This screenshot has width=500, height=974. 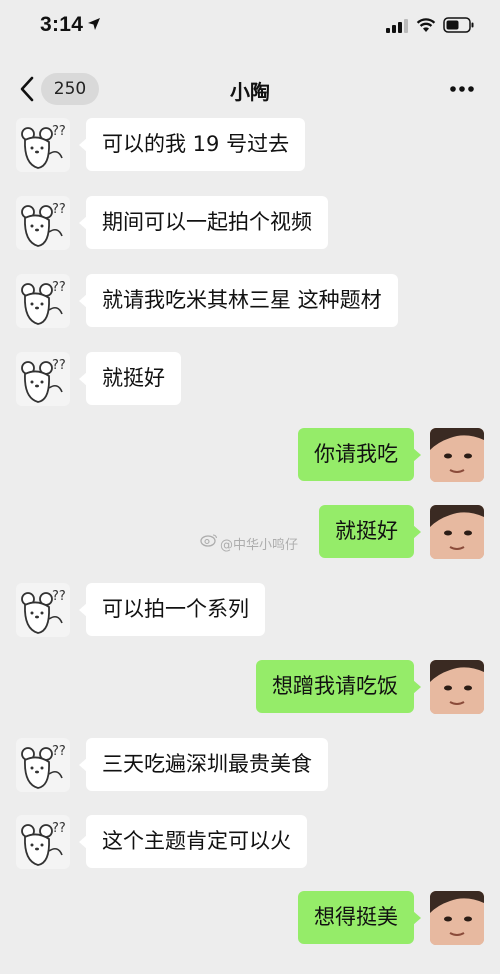 What do you see at coordinates (62, 24) in the screenshot?
I see `status-time: 3:14` at bounding box center [62, 24].